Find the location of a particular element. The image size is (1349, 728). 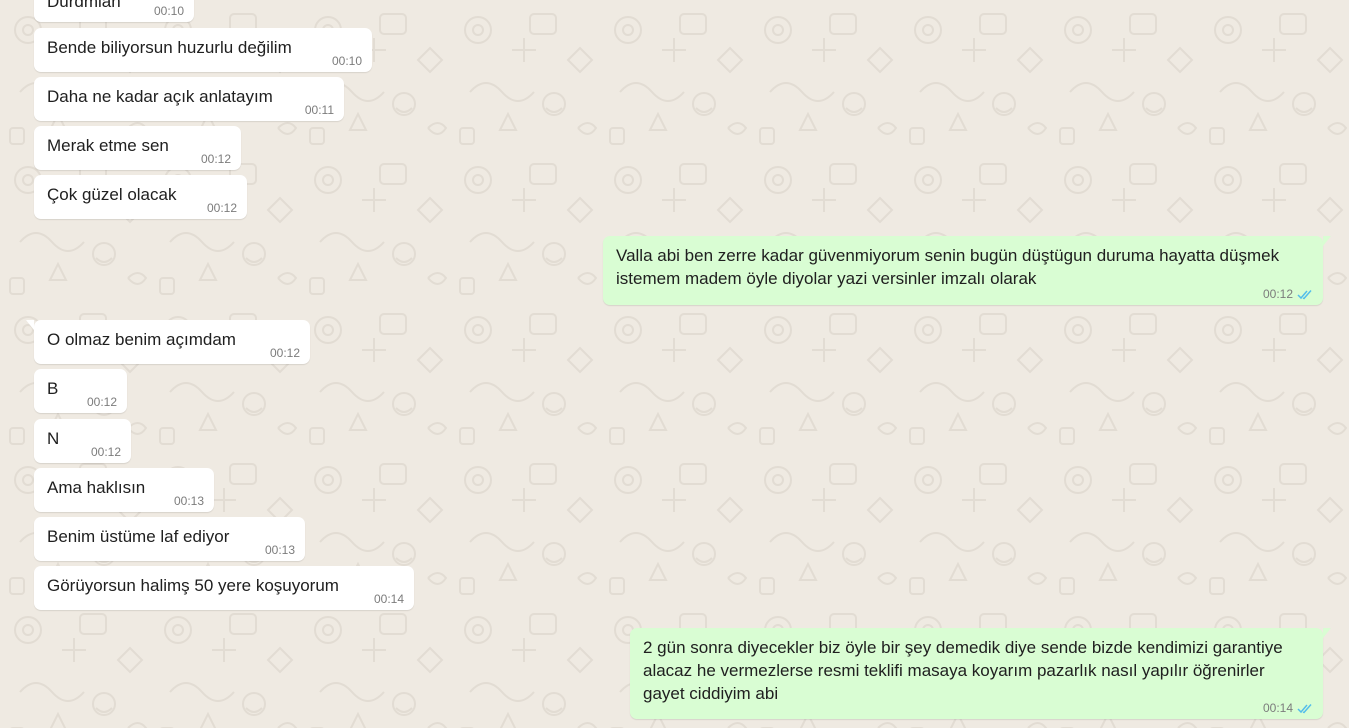

message-text-line: gayet ciddiyim abi is located at coordinates (711, 693).